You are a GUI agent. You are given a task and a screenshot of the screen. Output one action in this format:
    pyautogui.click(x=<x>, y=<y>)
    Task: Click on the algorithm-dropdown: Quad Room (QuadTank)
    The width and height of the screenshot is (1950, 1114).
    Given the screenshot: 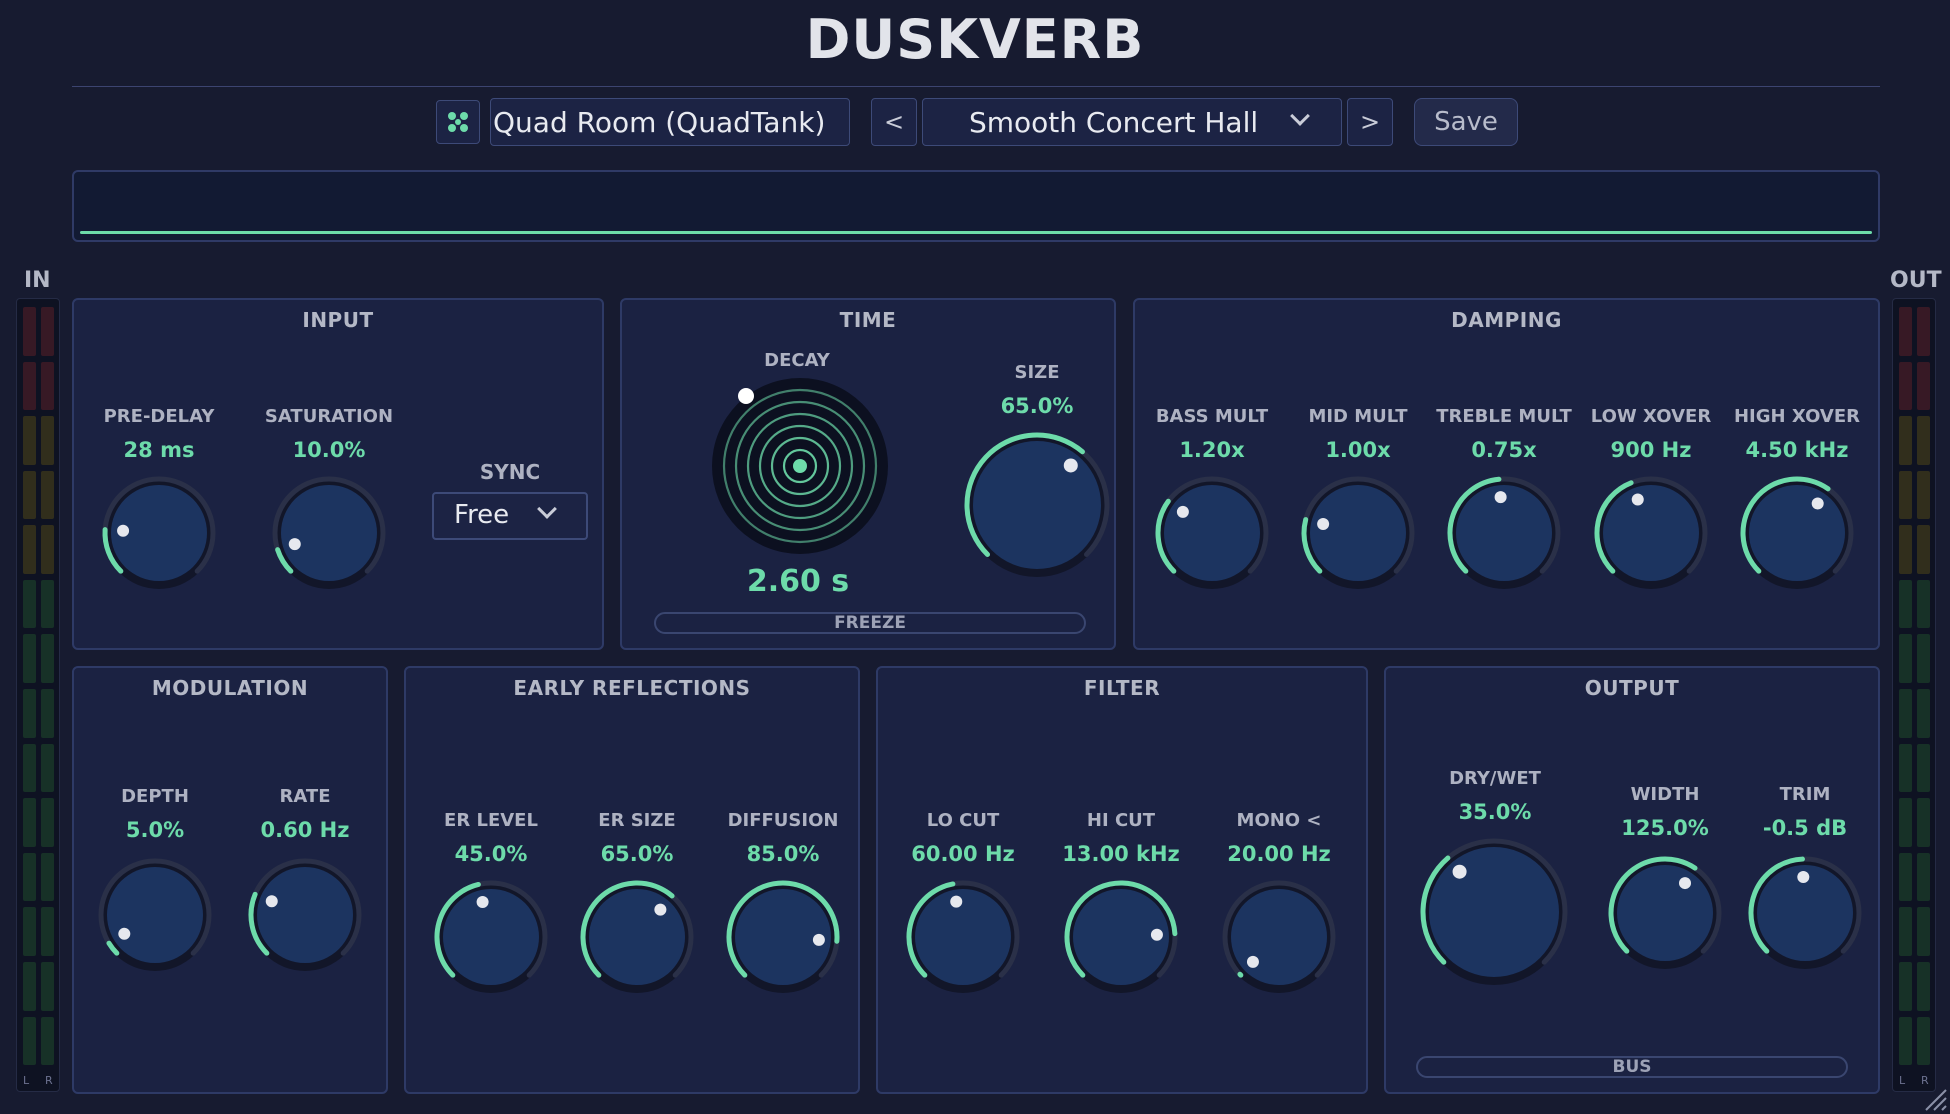 What is the action you would take?
    pyautogui.click(x=900, y=122)
    